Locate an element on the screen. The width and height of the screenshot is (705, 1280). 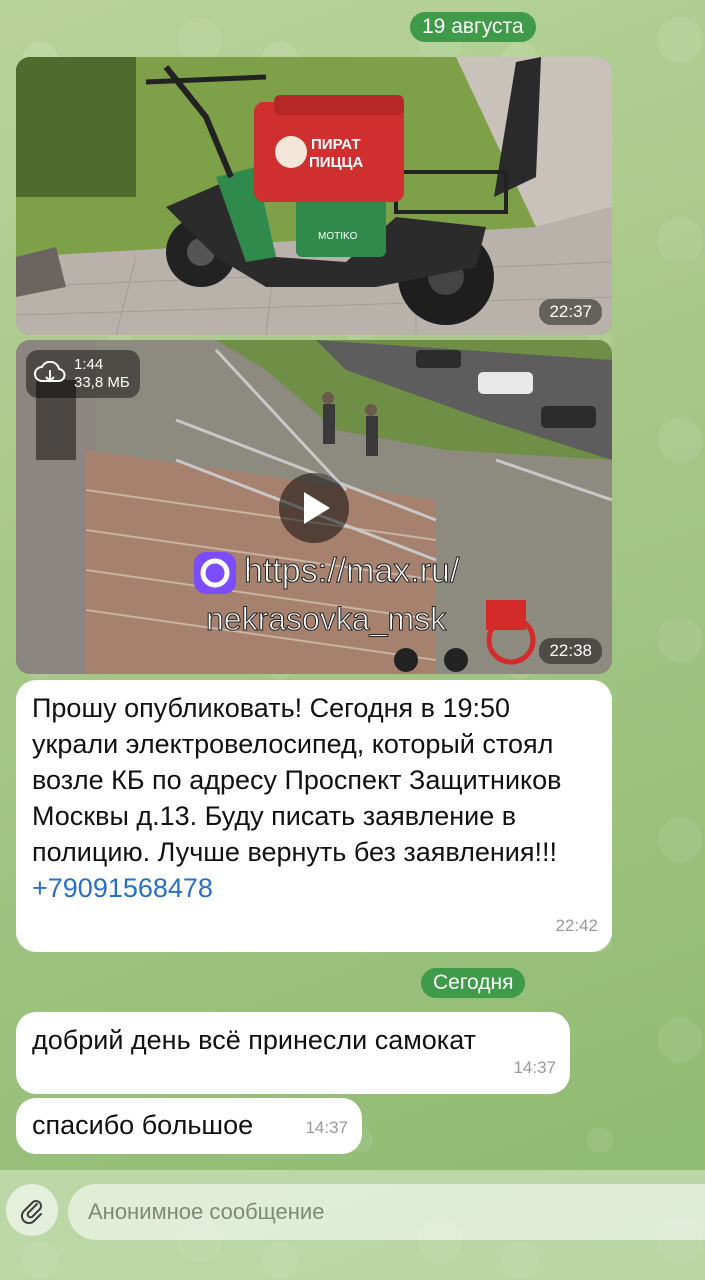
overlay-url-line2: nekrasovka_msk is located at coordinates (326, 619).